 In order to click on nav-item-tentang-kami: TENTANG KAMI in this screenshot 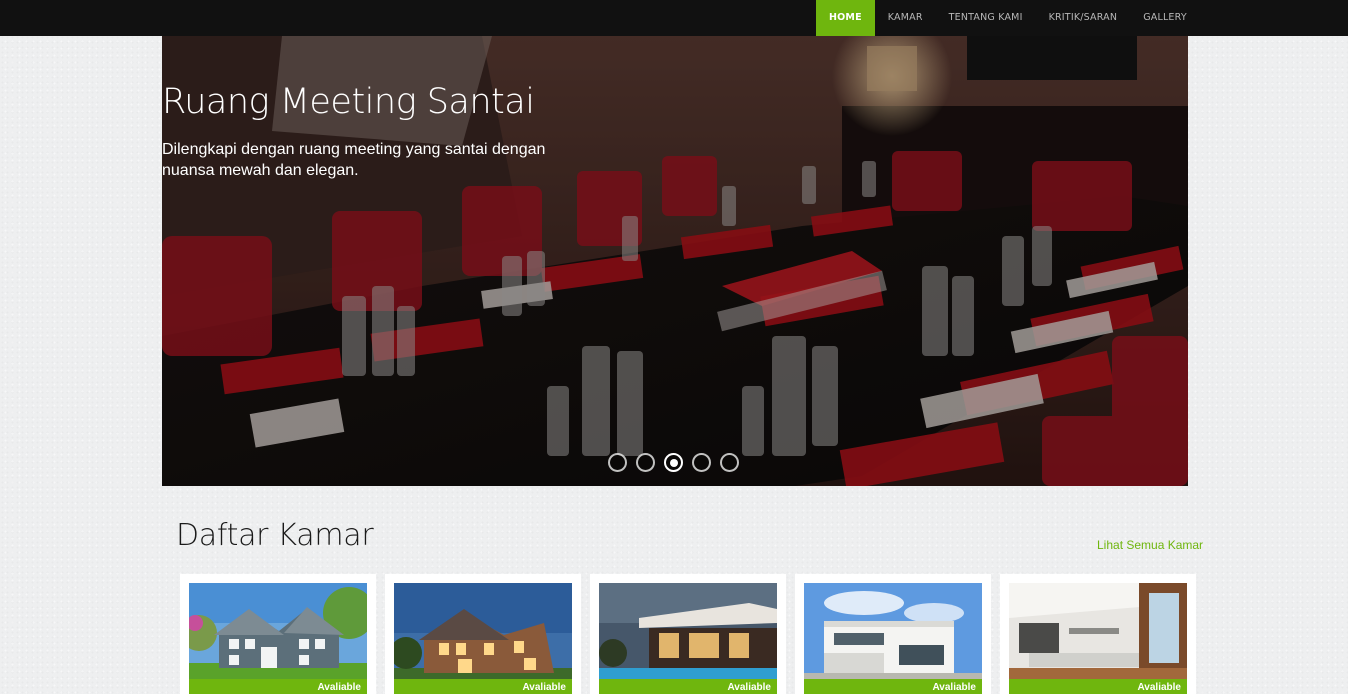, I will do `click(986, 18)`.